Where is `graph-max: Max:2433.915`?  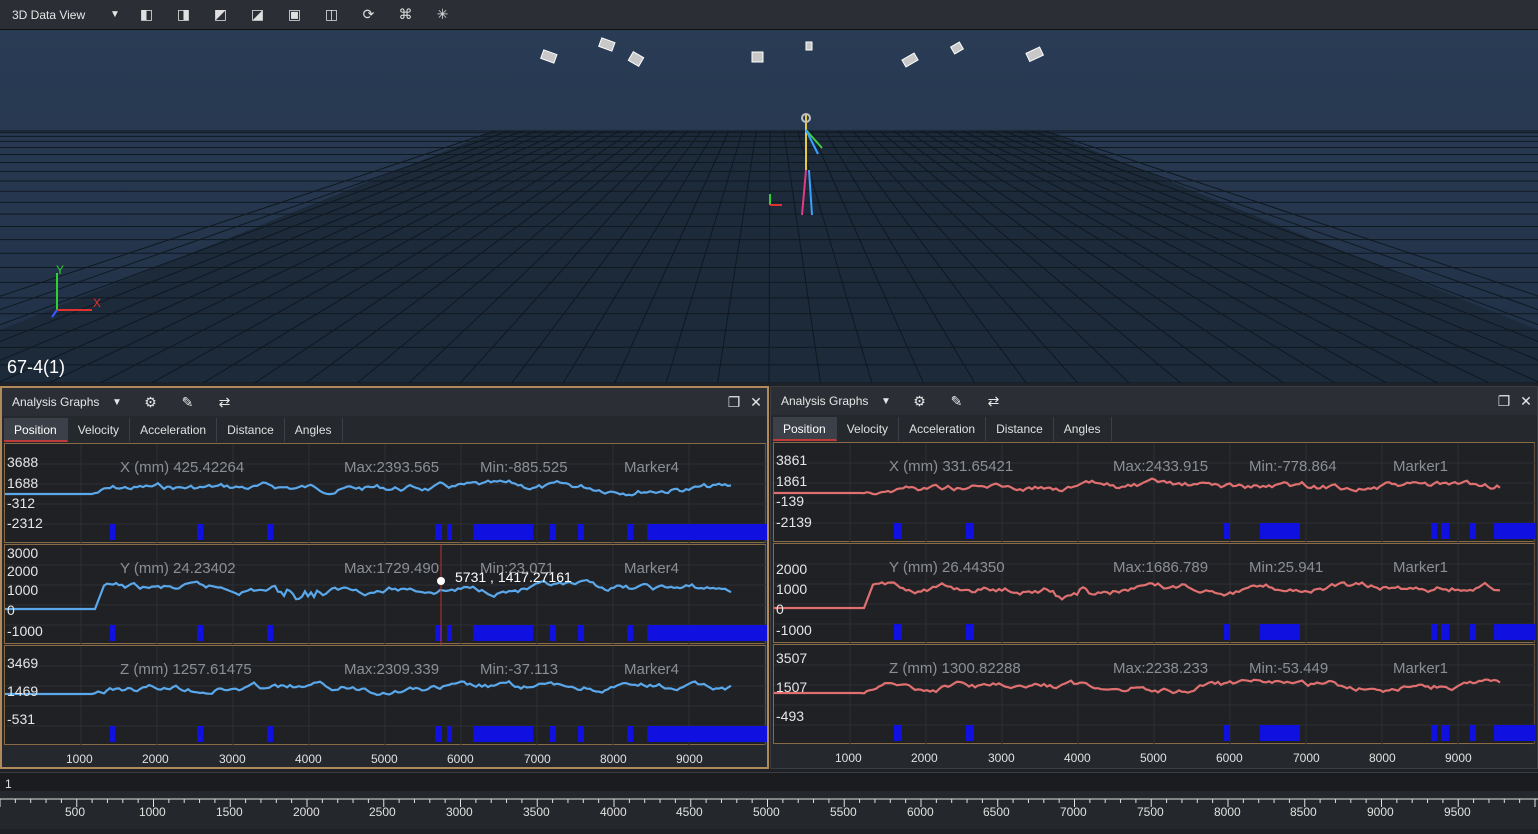
graph-max: Max:2433.915 is located at coordinates (1160, 466).